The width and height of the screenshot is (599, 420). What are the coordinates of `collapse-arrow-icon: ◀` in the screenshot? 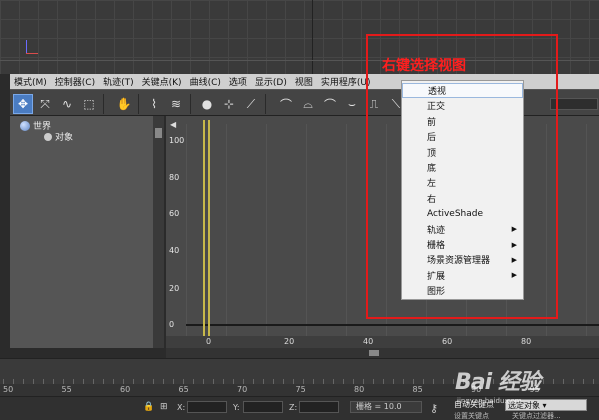 It's located at (173, 124).